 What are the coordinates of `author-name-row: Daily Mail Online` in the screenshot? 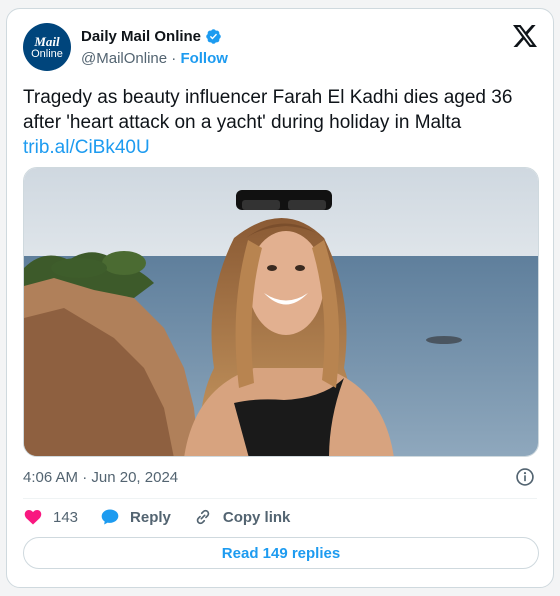 It's located at (151, 36).